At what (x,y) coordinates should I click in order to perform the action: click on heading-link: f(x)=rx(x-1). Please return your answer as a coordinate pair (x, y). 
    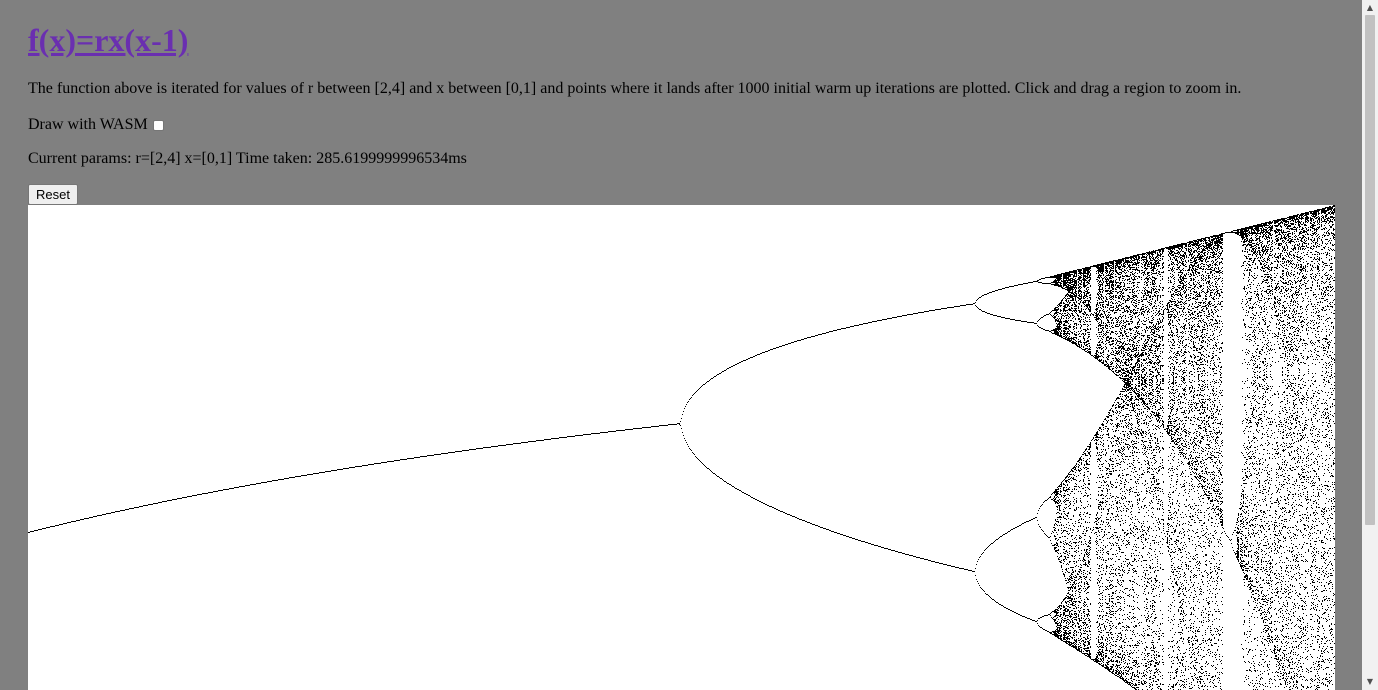
    Looking at the image, I should click on (108, 40).